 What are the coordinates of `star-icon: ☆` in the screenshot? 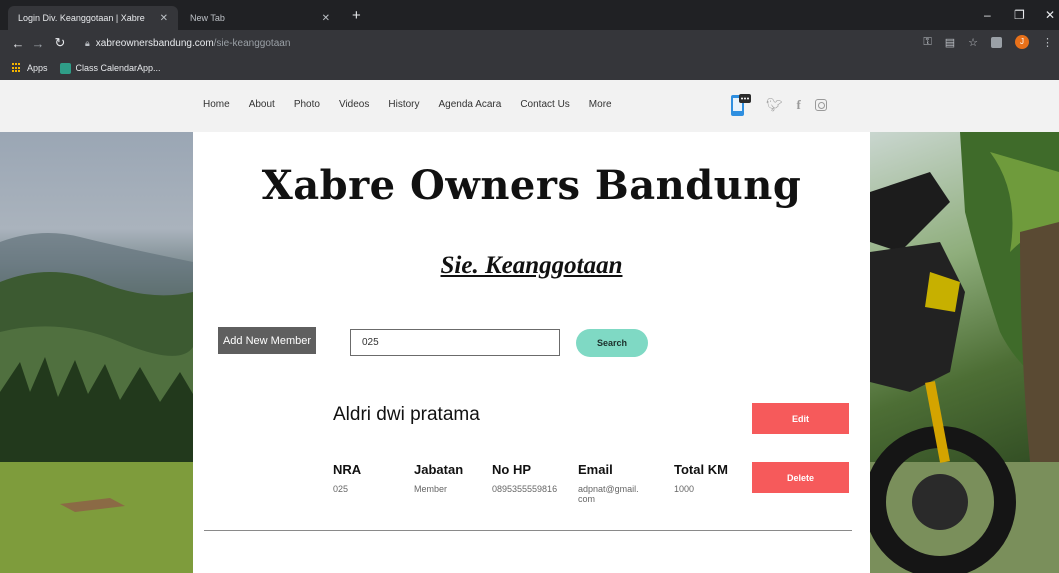 It's located at (973, 42).